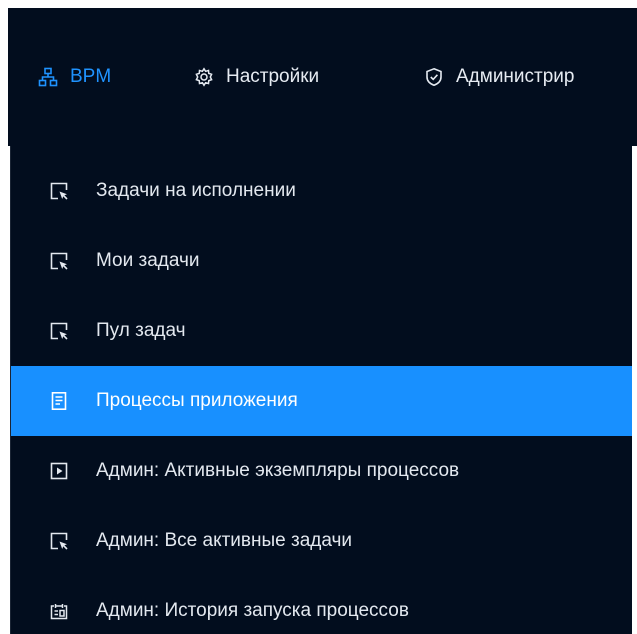 This screenshot has width=637, height=634. Describe the element at coordinates (59, 400) in the screenshot. I see `document-list-icon` at that location.